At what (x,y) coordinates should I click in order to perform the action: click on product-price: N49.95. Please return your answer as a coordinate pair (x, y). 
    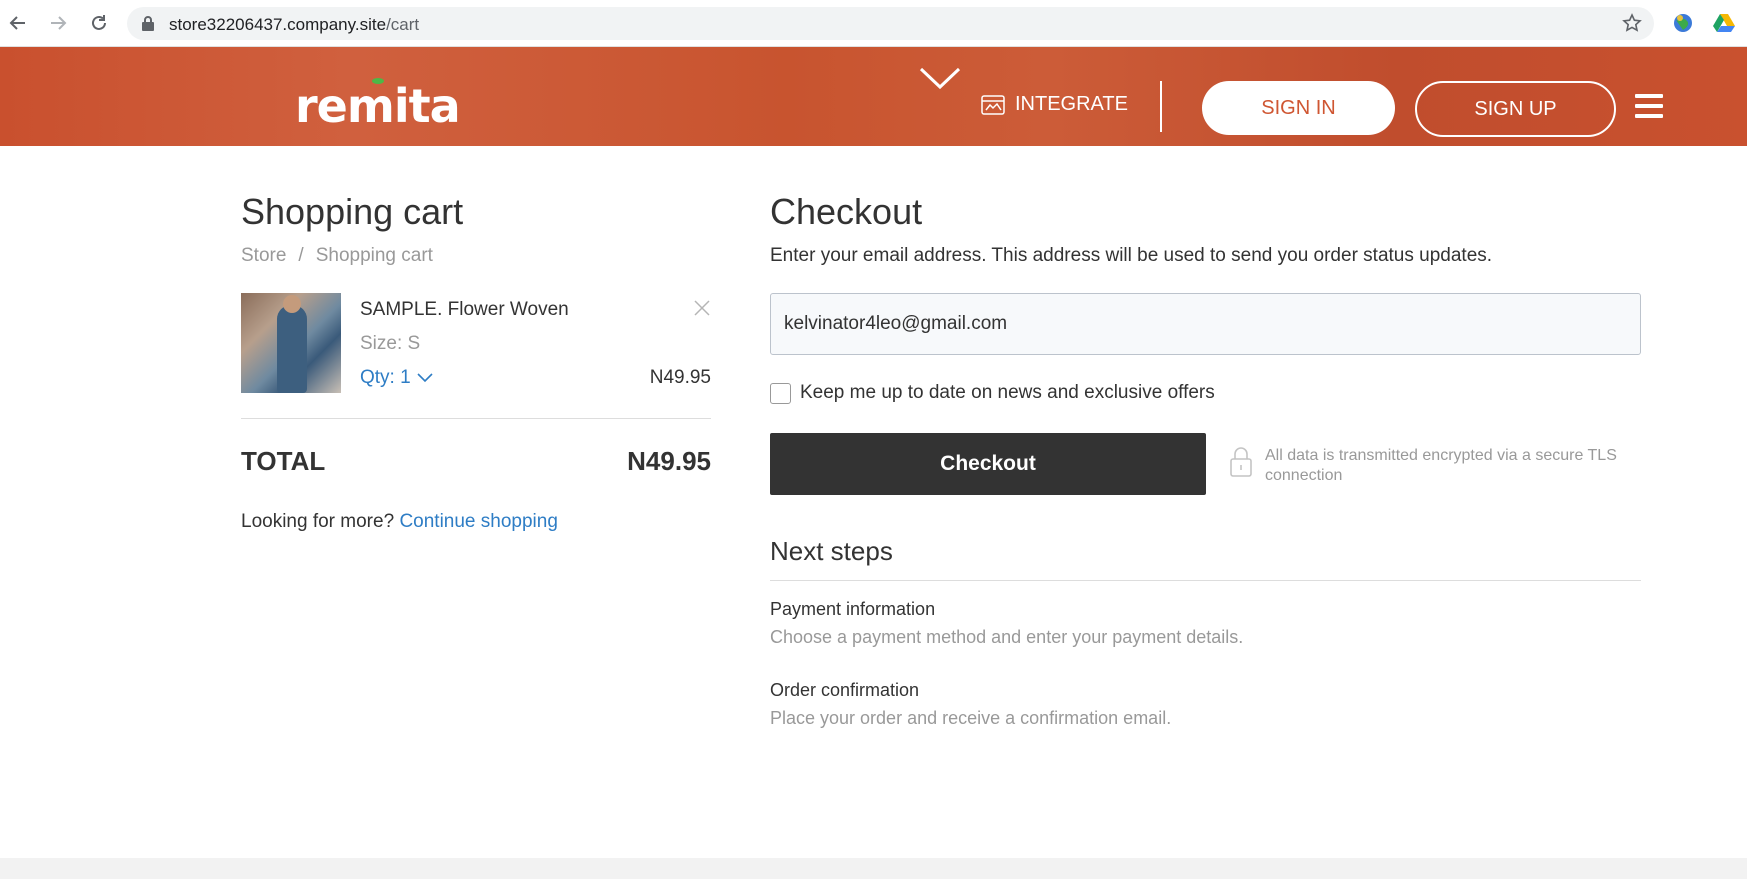
    Looking at the image, I should click on (680, 377).